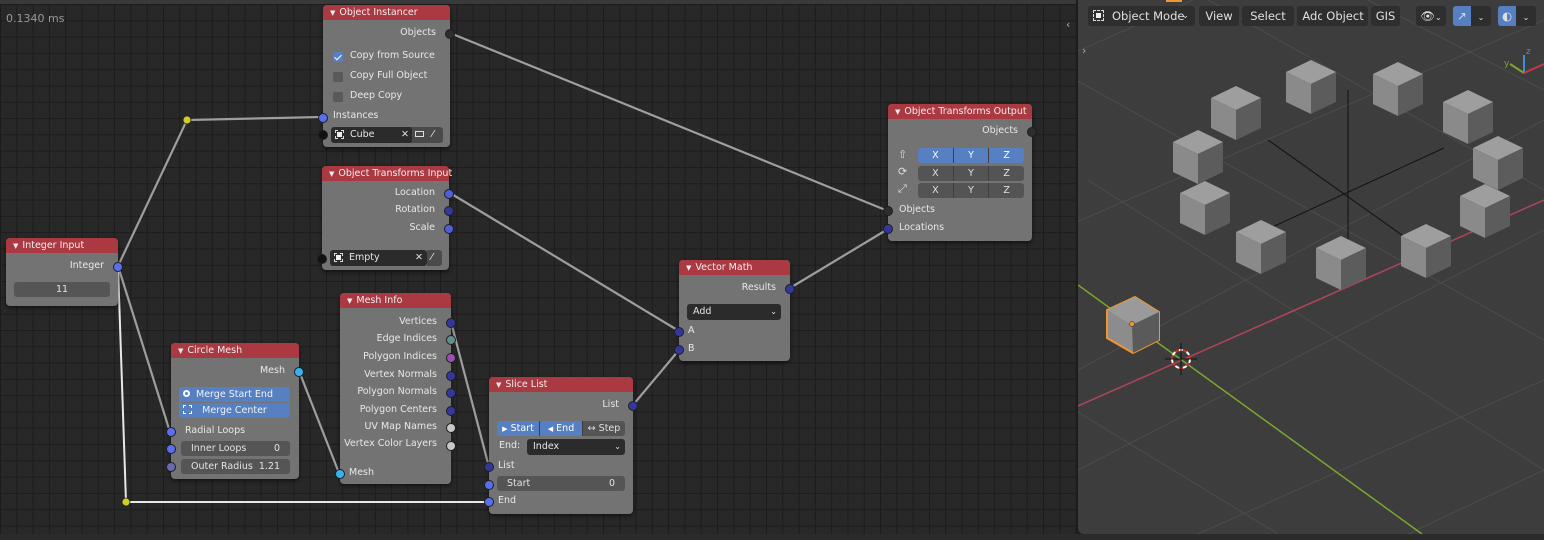 The width and height of the screenshot is (1544, 540). Describe the element at coordinates (449, 194) in the screenshot. I see `socket-output-location` at that location.